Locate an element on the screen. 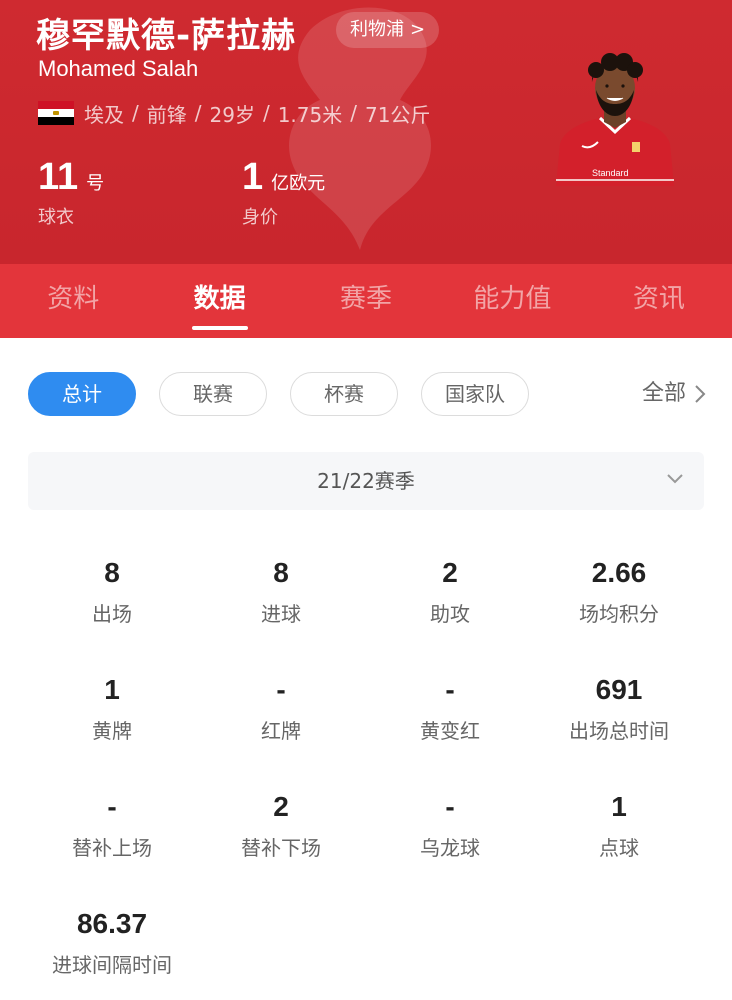 The width and height of the screenshot is (732, 1000). stat-cell: 1 黄牌 is located at coordinates (112, 708).